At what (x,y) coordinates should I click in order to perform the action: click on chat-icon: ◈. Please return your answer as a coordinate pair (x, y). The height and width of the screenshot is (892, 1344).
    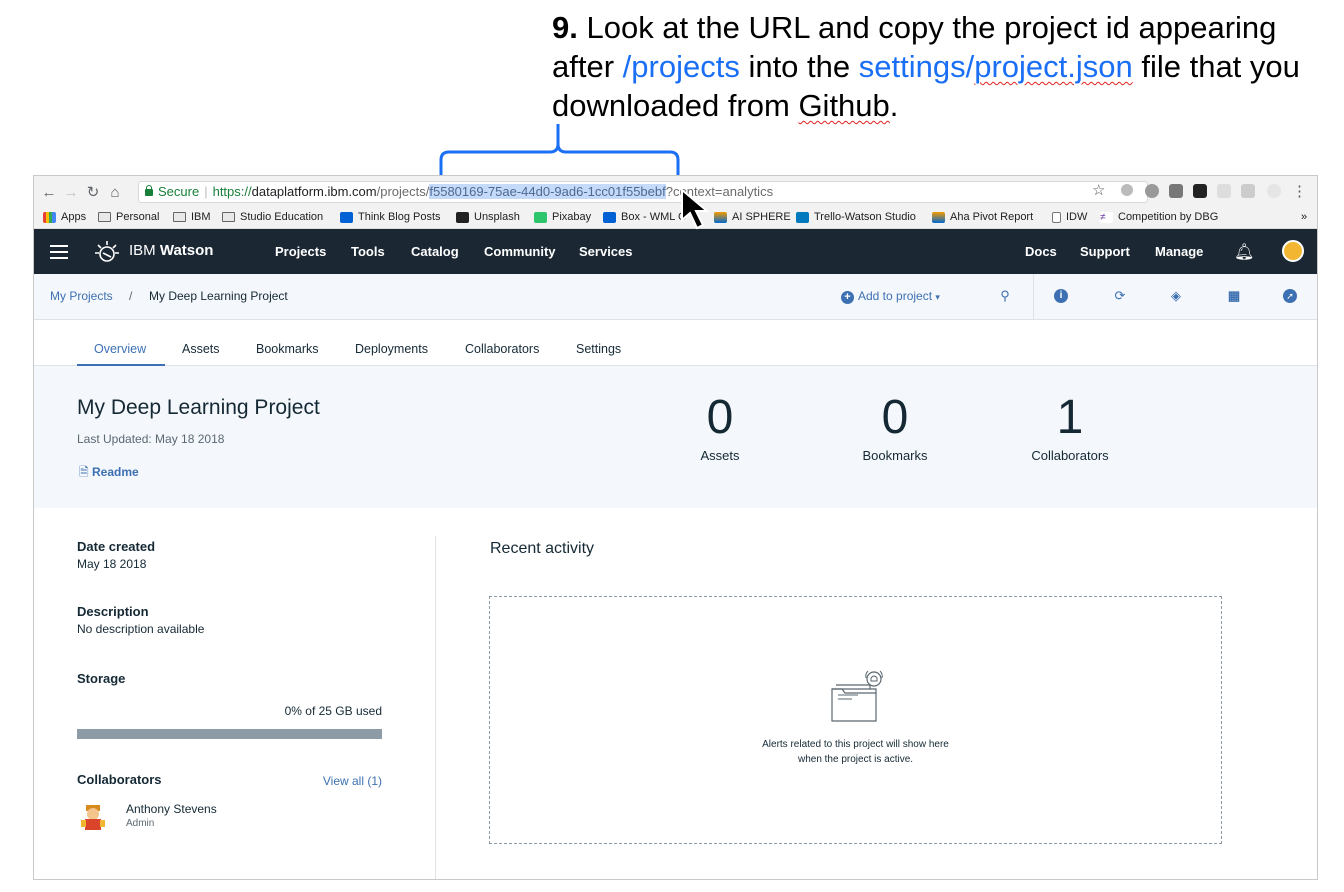
    Looking at the image, I should click on (1176, 296).